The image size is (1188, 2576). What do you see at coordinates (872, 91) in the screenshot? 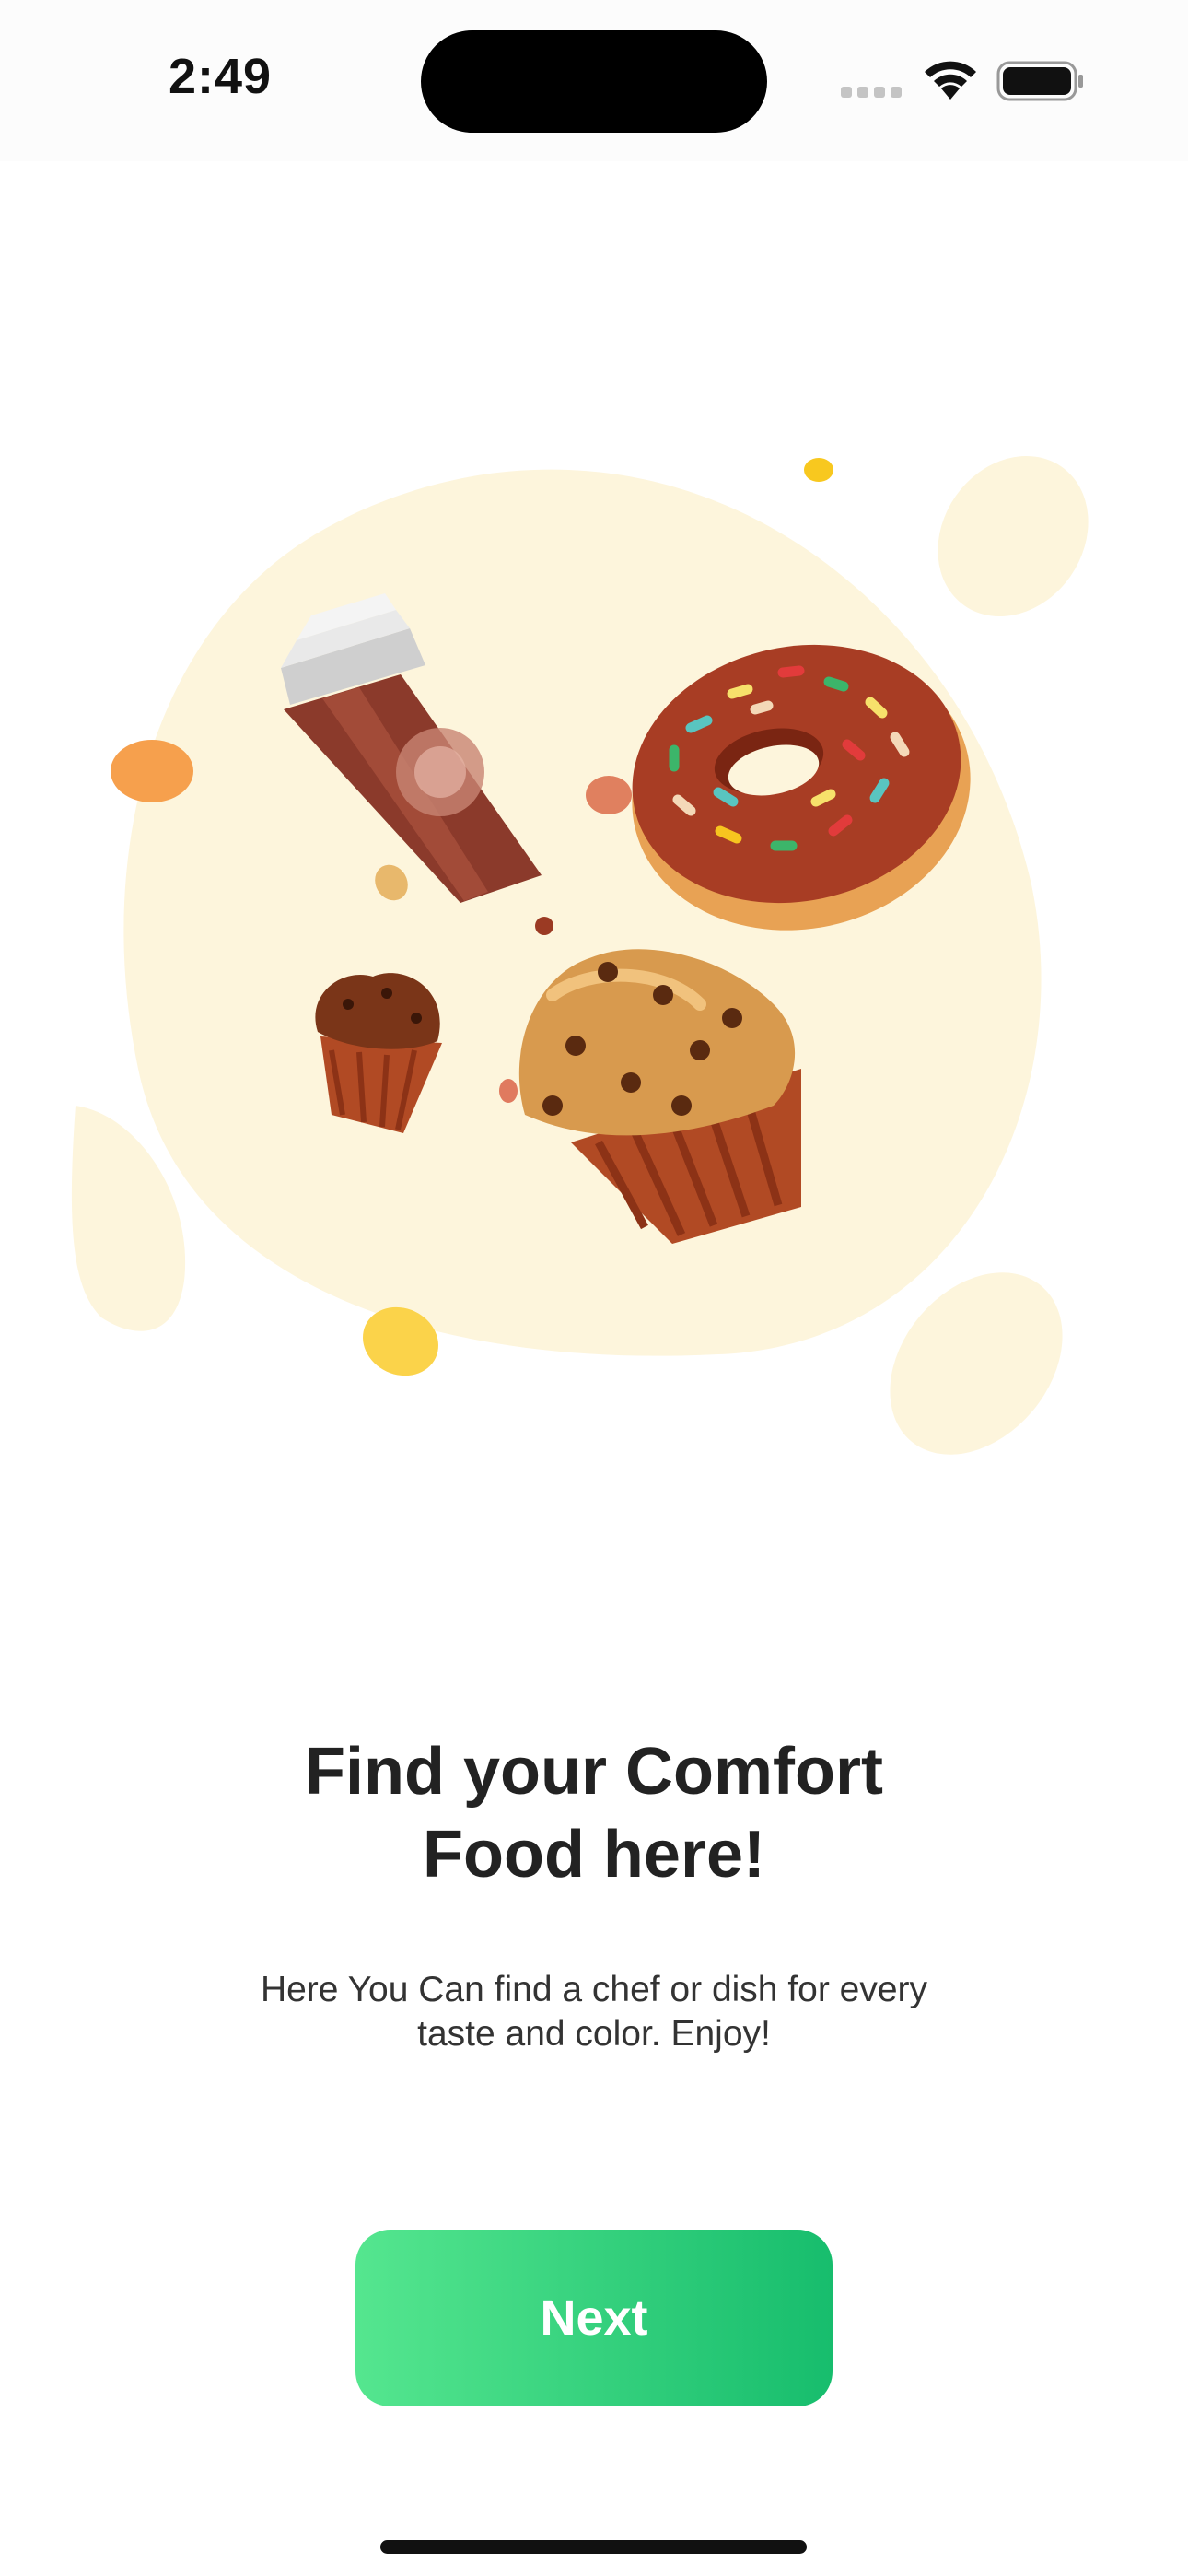
I see `cellular-signal-icon` at bounding box center [872, 91].